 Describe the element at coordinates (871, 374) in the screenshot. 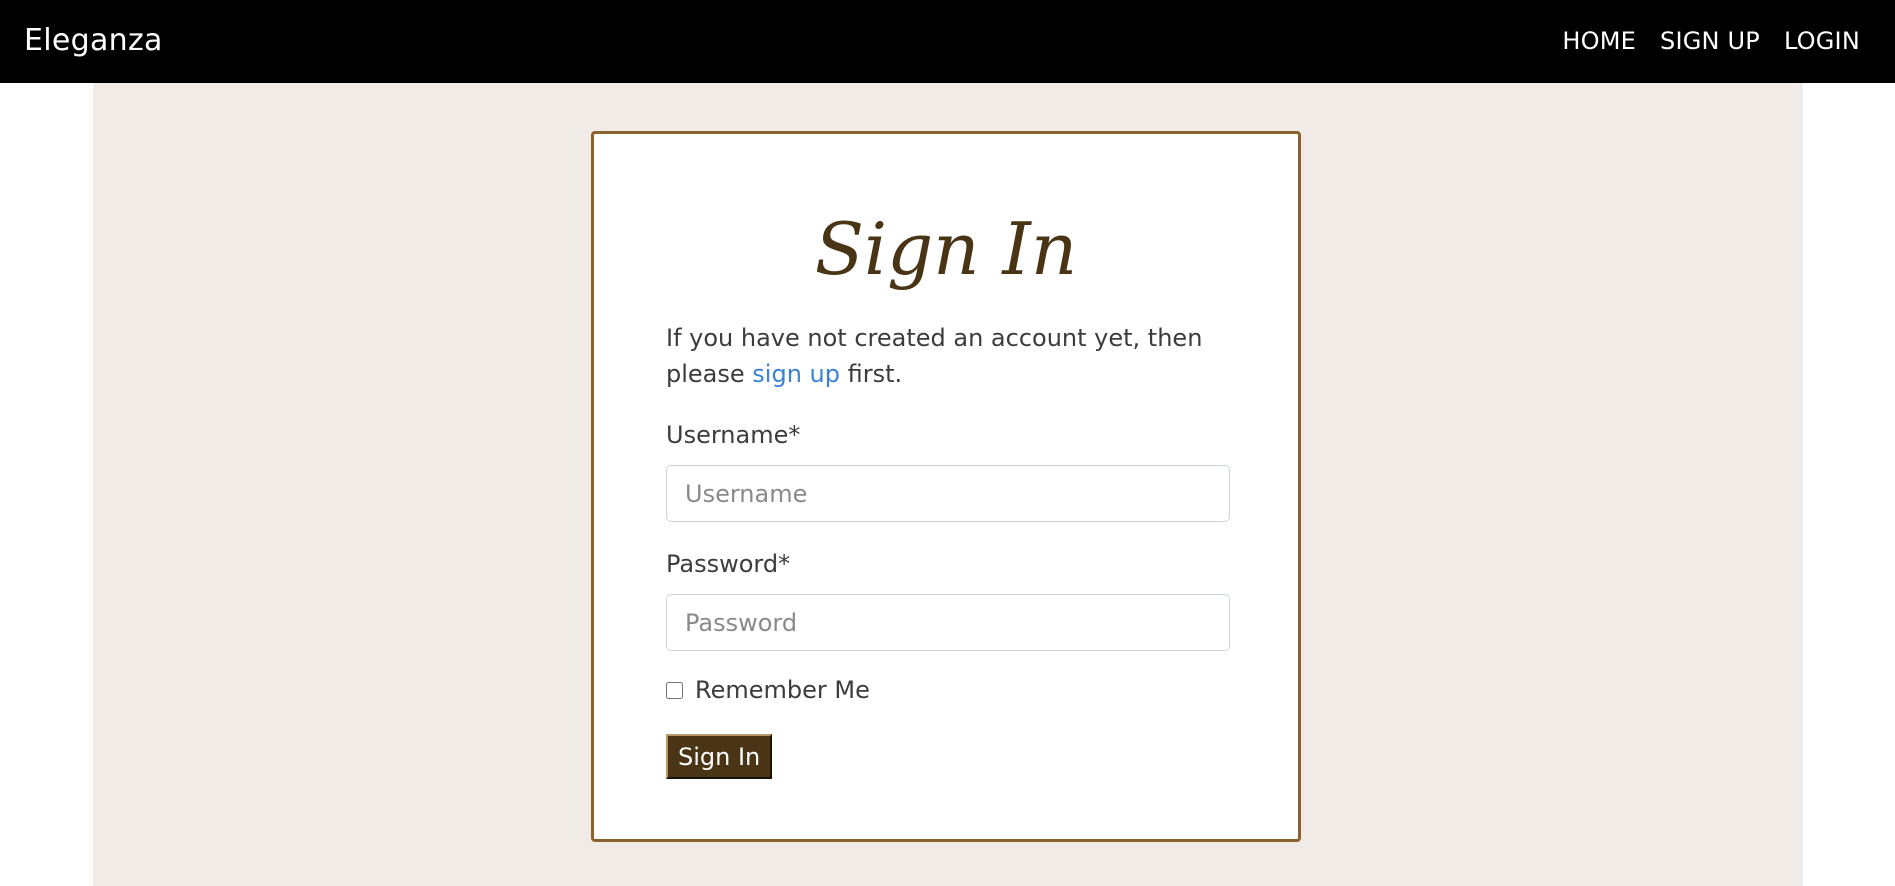

I see `signup-prompt-text-after: first.` at that location.